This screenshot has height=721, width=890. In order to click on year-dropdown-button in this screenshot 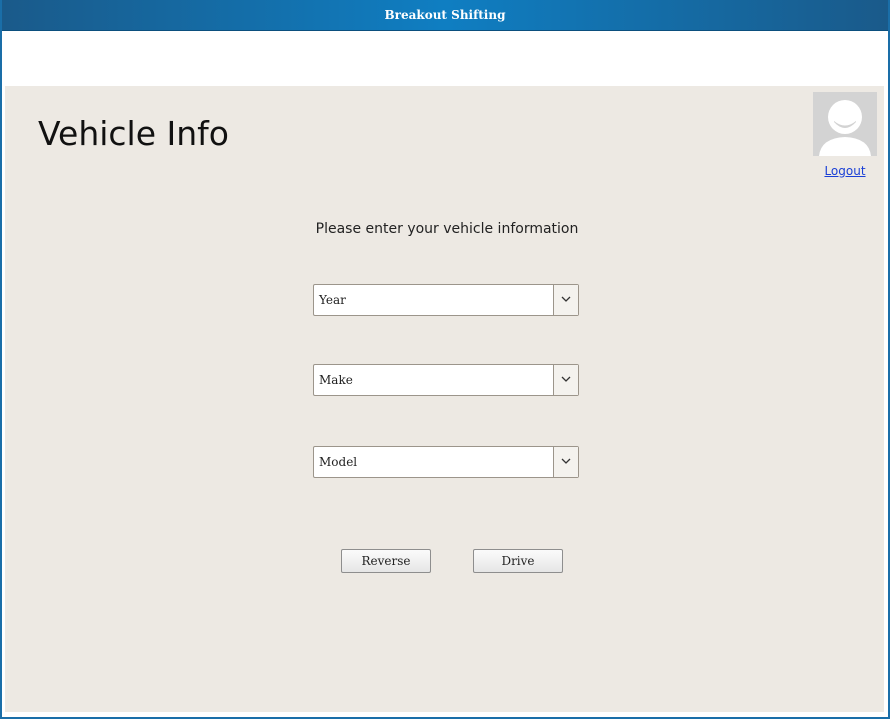, I will do `click(565, 300)`.